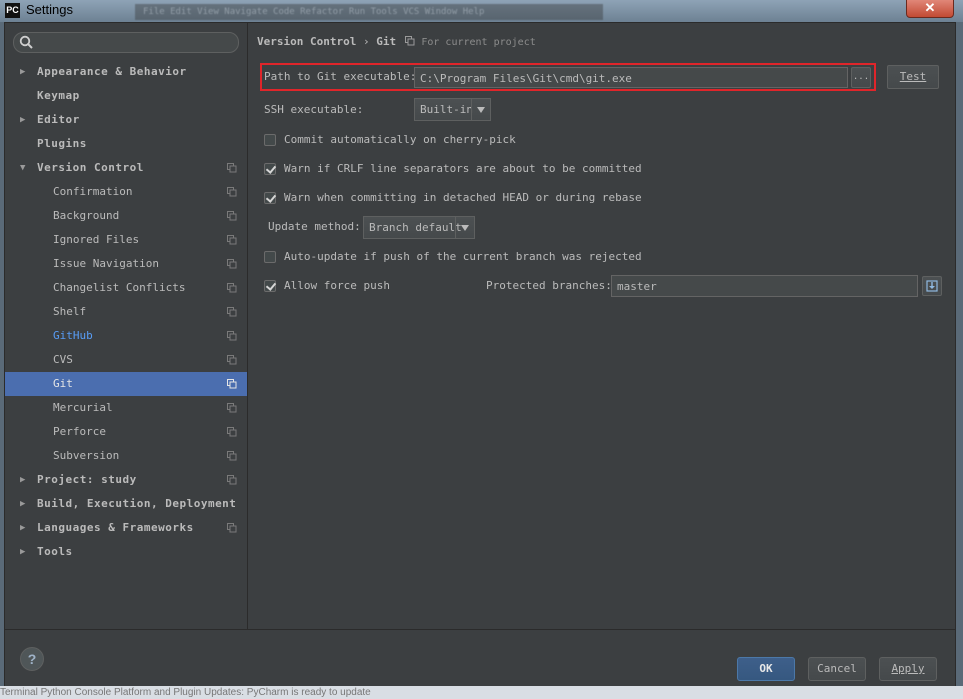 This screenshot has width=963, height=699. What do you see at coordinates (55, 551) in the screenshot?
I see `sidebar-item-label: Tools` at bounding box center [55, 551].